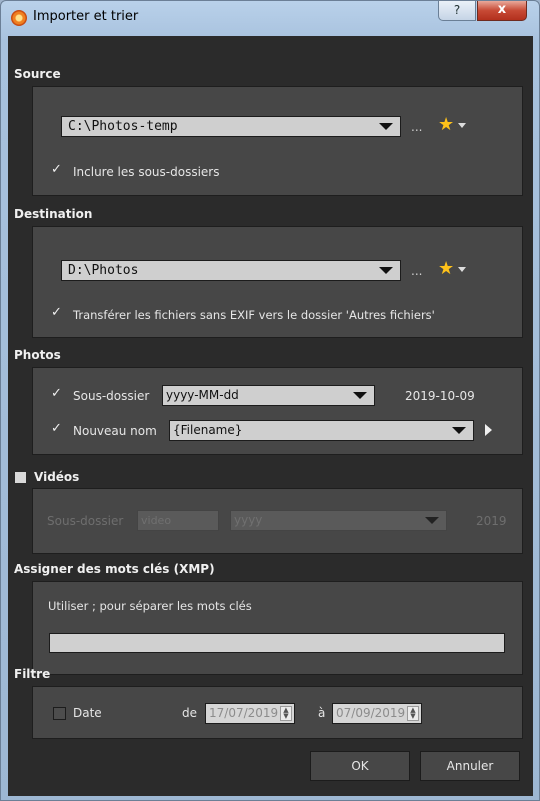 This screenshot has width=540, height=801. Describe the element at coordinates (57, 429) in the screenshot. I see `photos-rename-checkbox: ✓` at that location.